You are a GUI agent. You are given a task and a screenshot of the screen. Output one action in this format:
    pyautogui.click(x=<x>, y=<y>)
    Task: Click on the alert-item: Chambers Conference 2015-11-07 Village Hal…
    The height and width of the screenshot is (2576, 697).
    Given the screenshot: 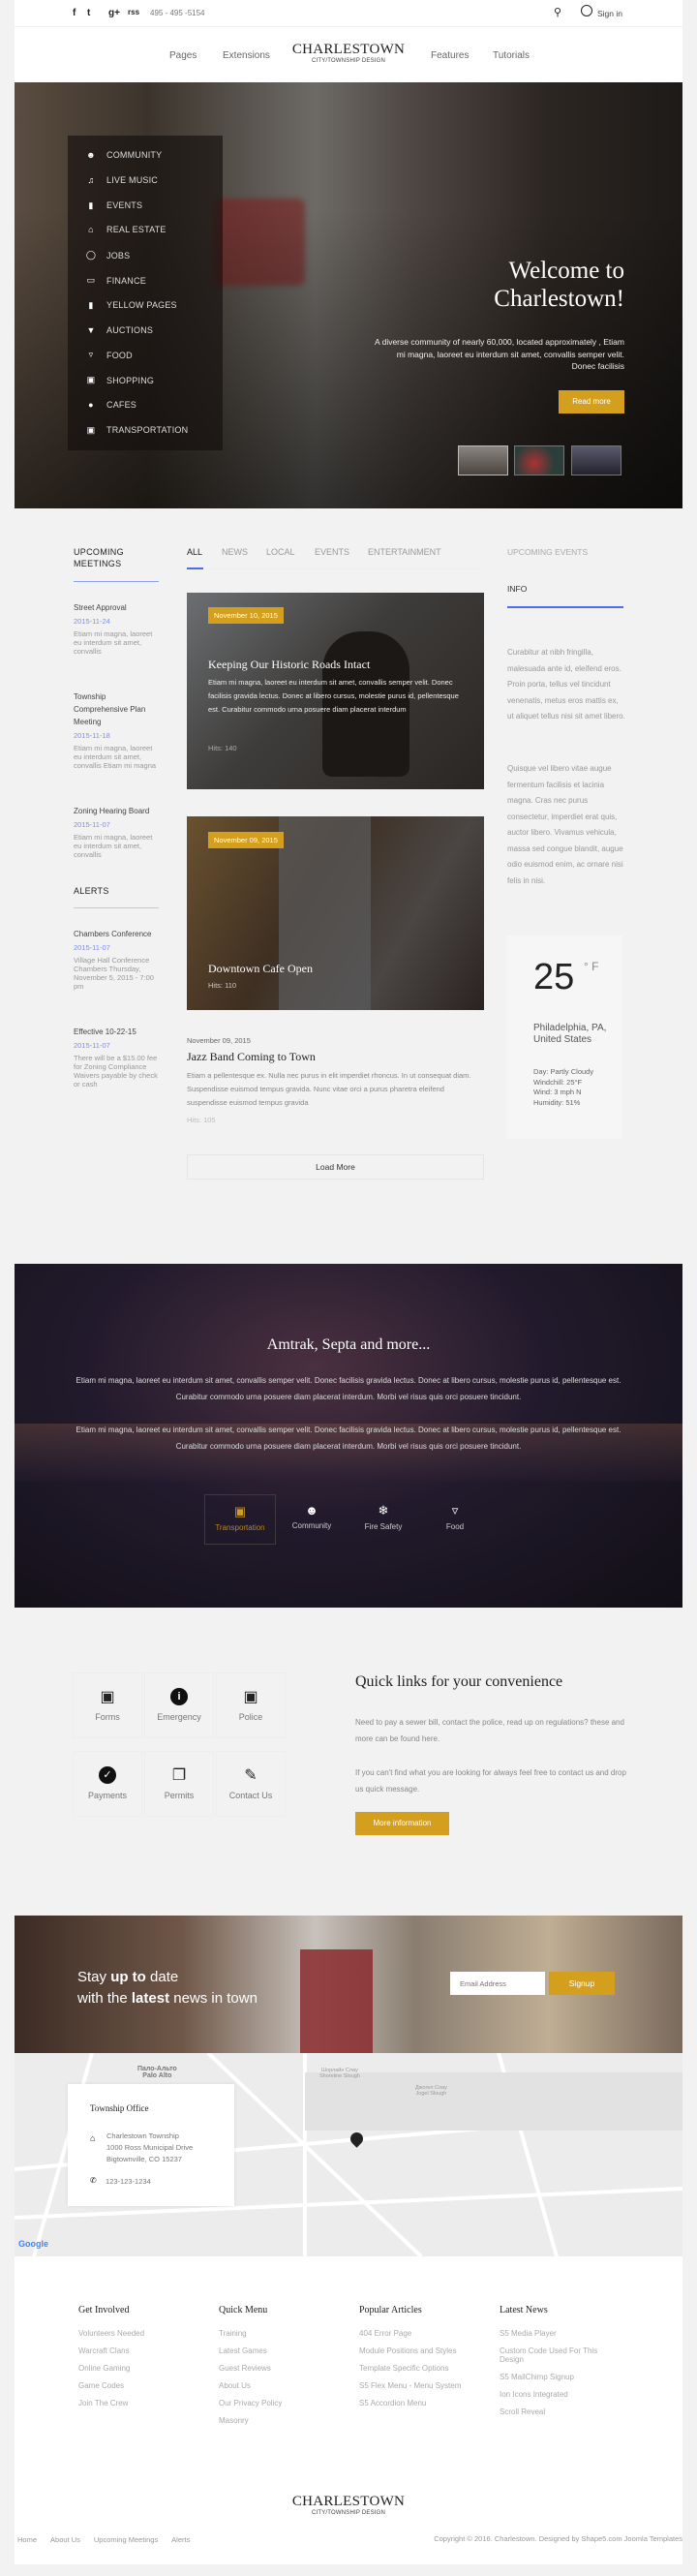 What is the action you would take?
    pyautogui.click(x=116, y=959)
    